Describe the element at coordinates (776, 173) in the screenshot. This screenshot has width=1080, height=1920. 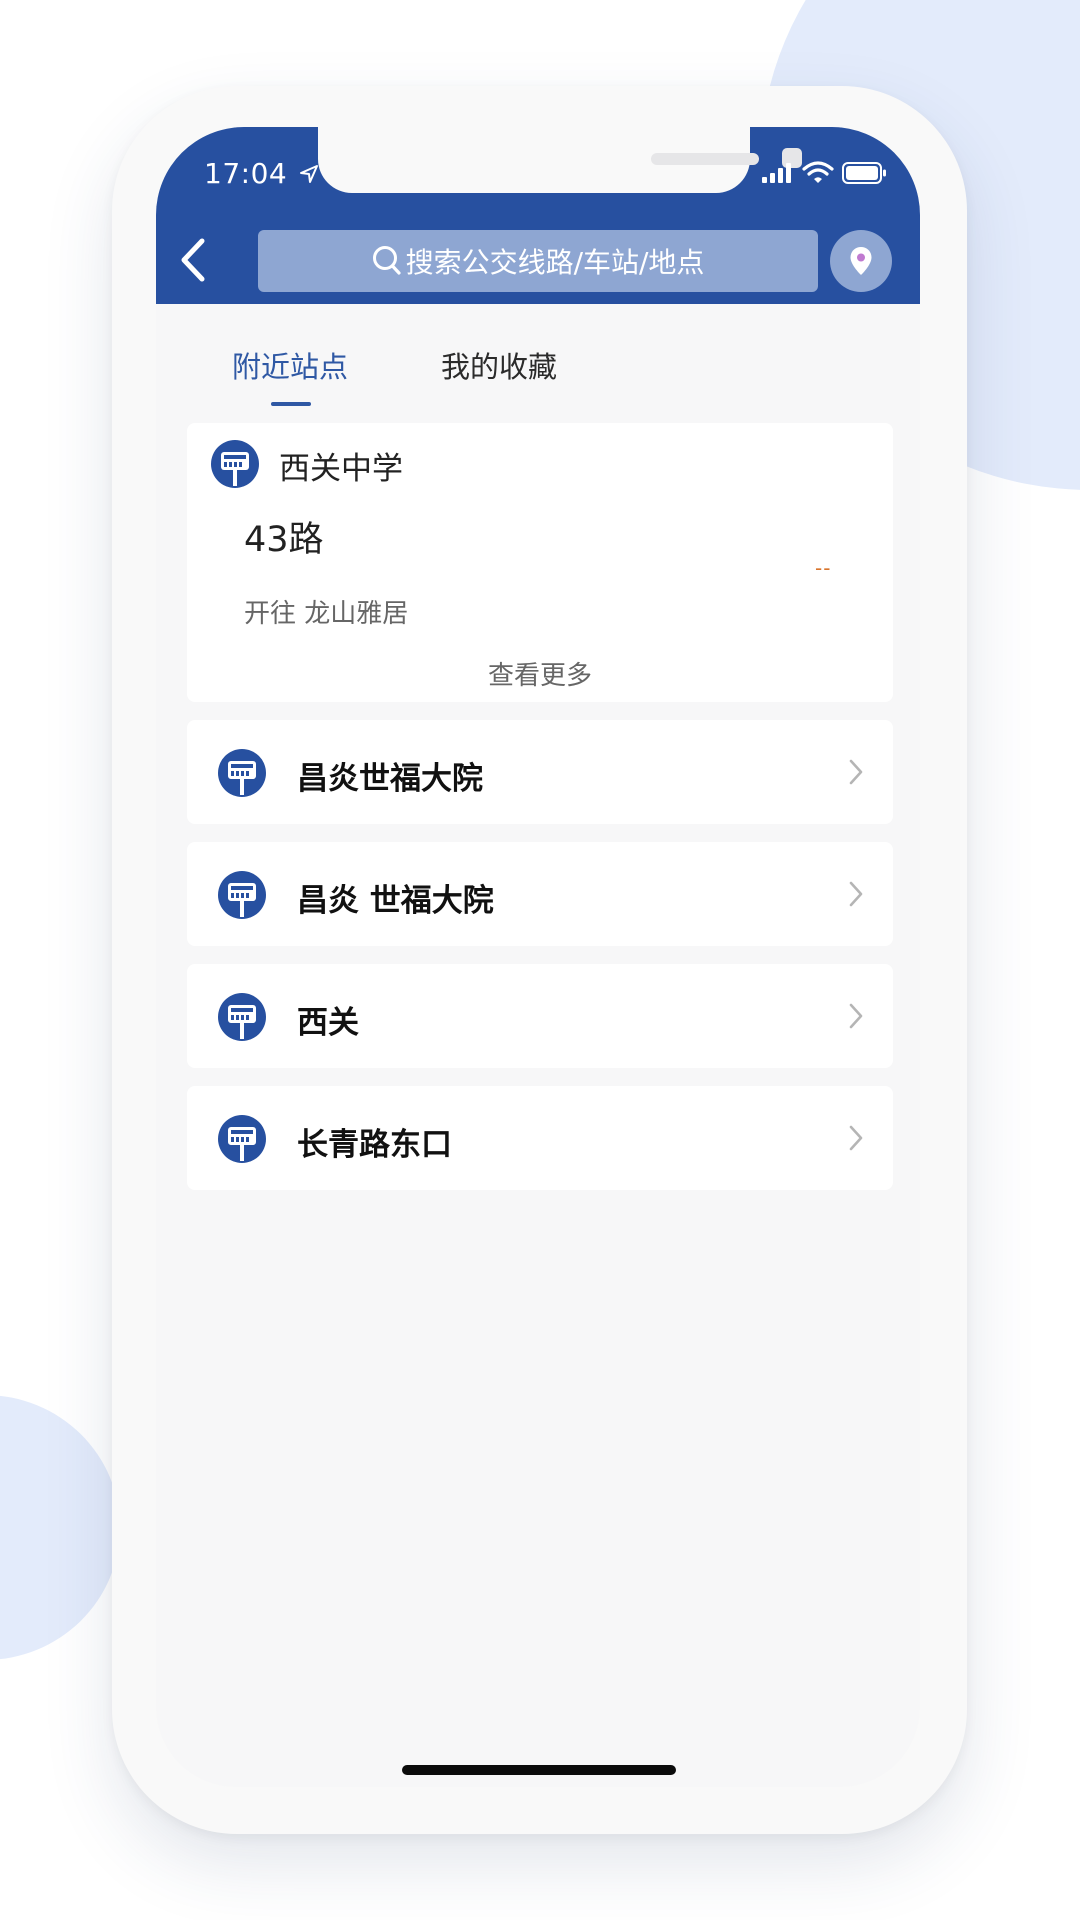
I see `signal-icon` at that location.